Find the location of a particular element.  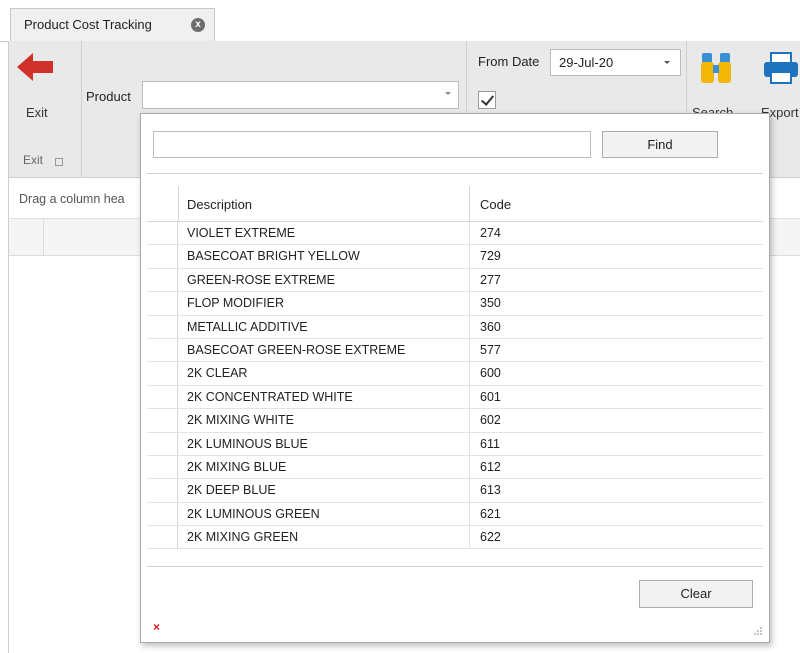

row-description: 2K DEEP BLUE is located at coordinates (231, 490).